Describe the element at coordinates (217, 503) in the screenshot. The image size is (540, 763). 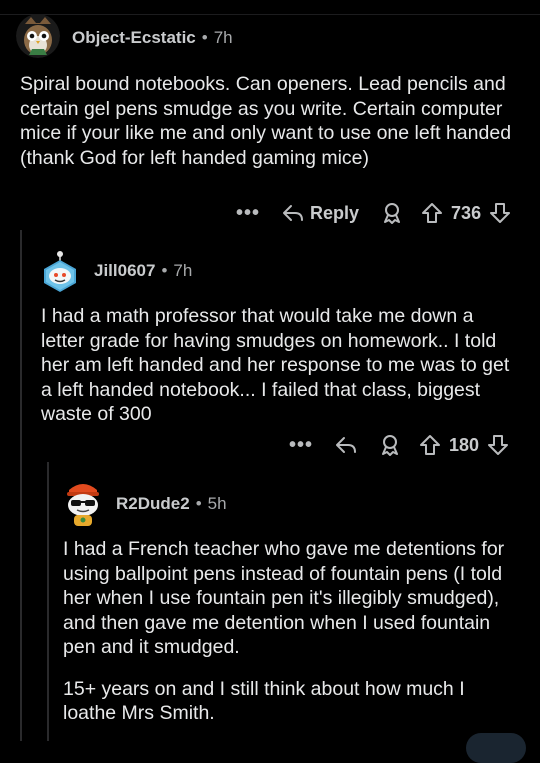
I see `timestamp: 5h` at that location.